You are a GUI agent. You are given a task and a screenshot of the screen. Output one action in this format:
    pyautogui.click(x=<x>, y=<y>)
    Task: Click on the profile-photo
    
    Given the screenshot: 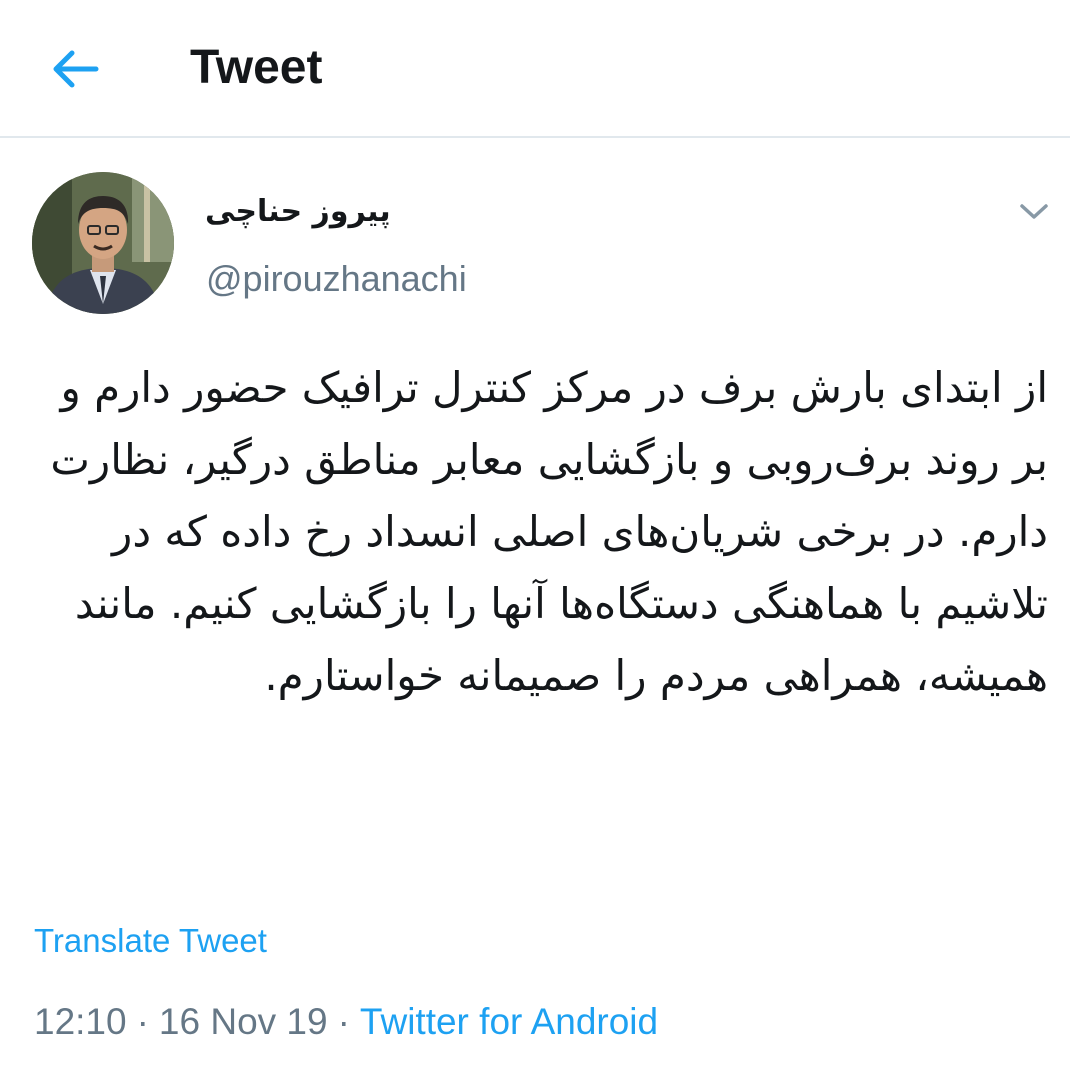 What is the action you would take?
    pyautogui.click(x=103, y=243)
    